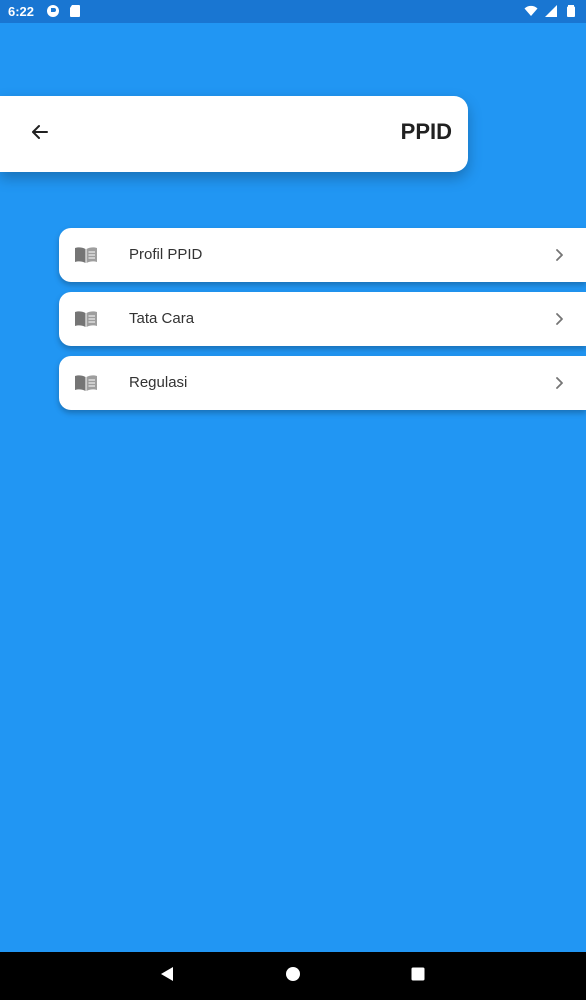  What do you see at coordinates (64, 11) in the screenshot?
I see `status-left-icons` at bounding box center [64, 11].